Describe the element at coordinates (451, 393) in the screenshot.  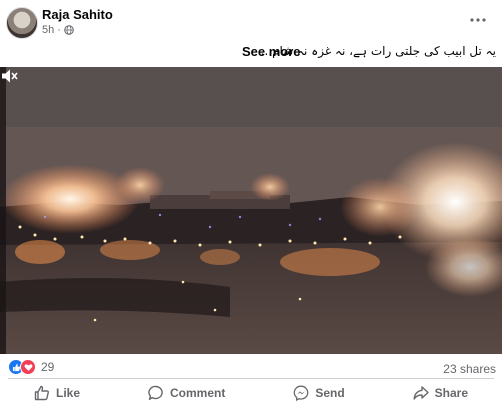
I see `share-label: Share` at that location.